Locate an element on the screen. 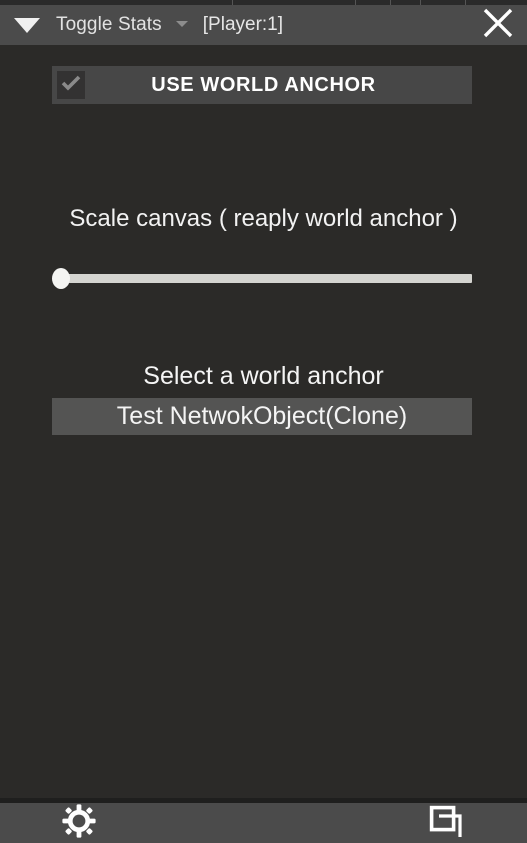 The height and width of the screenshot is (843, 527). player-tag: [Player:1] is located at coordinates (243, 24).